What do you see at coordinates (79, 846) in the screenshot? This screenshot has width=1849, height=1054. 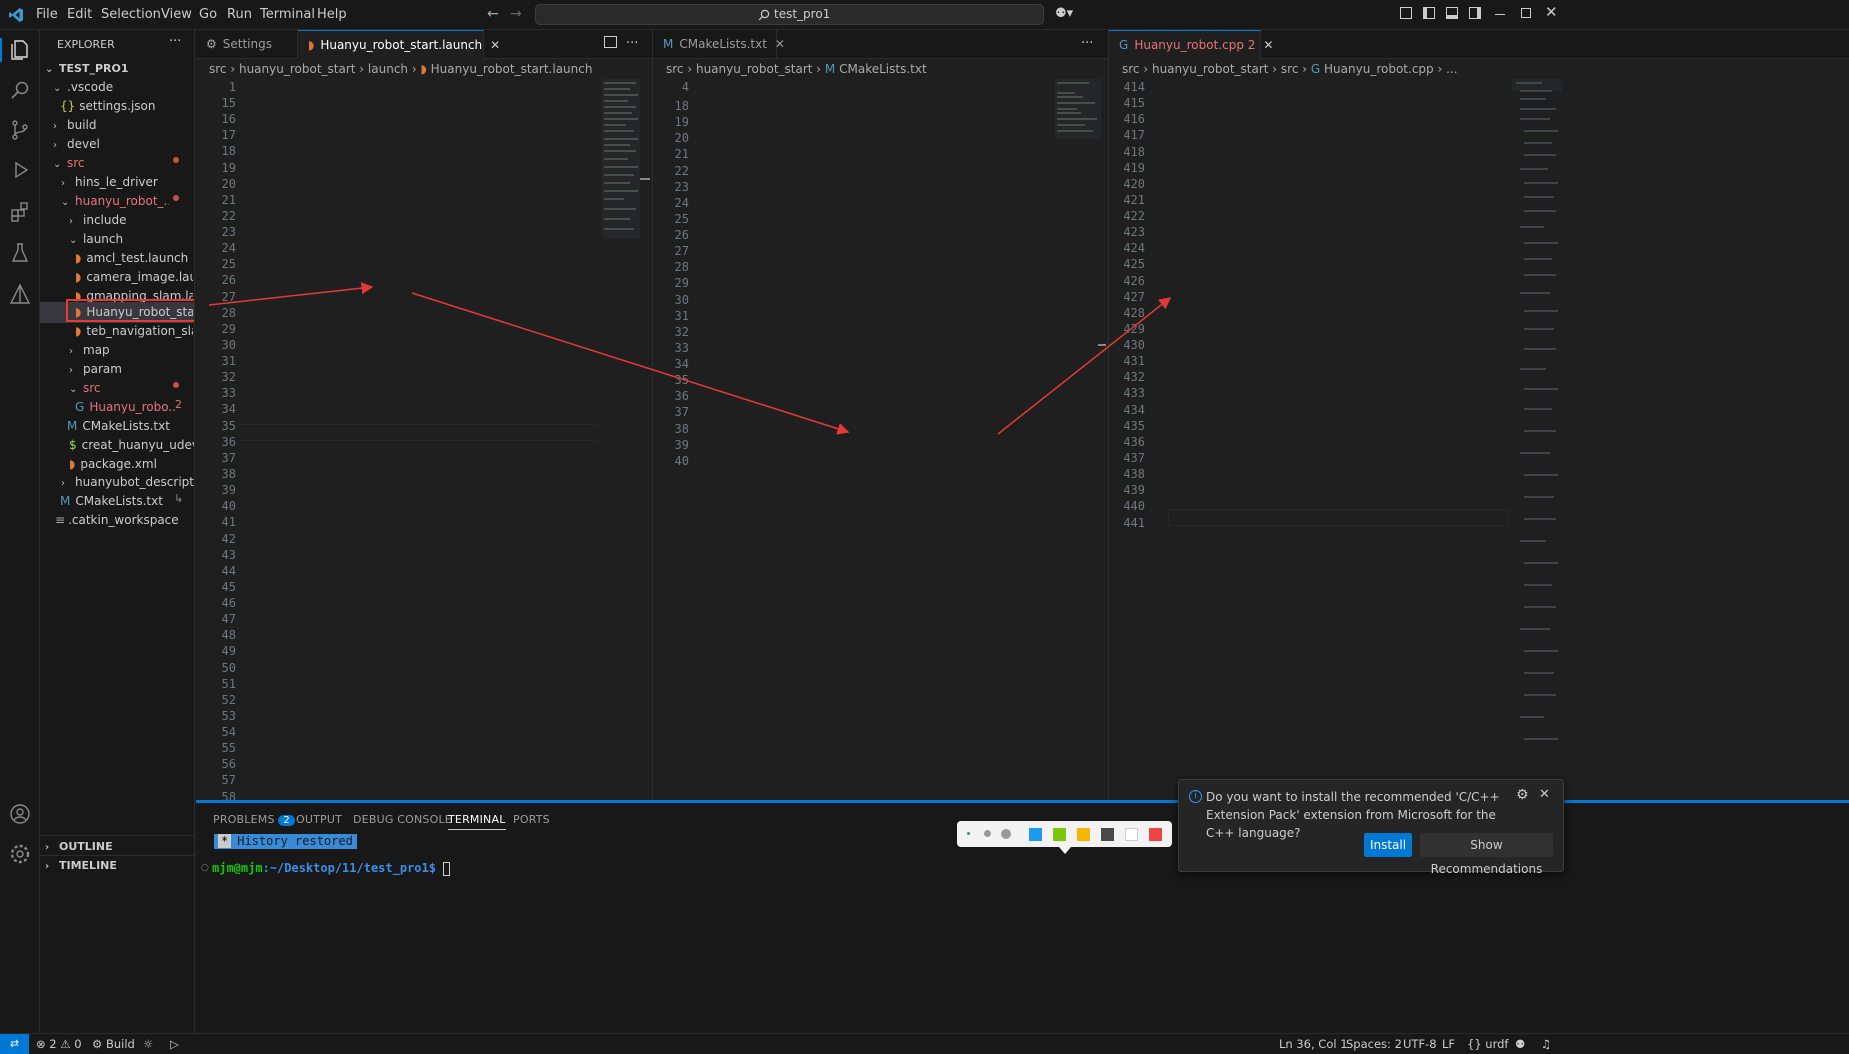 I see `outline-section: › OUTLINE` at bounding box center [79, 846].